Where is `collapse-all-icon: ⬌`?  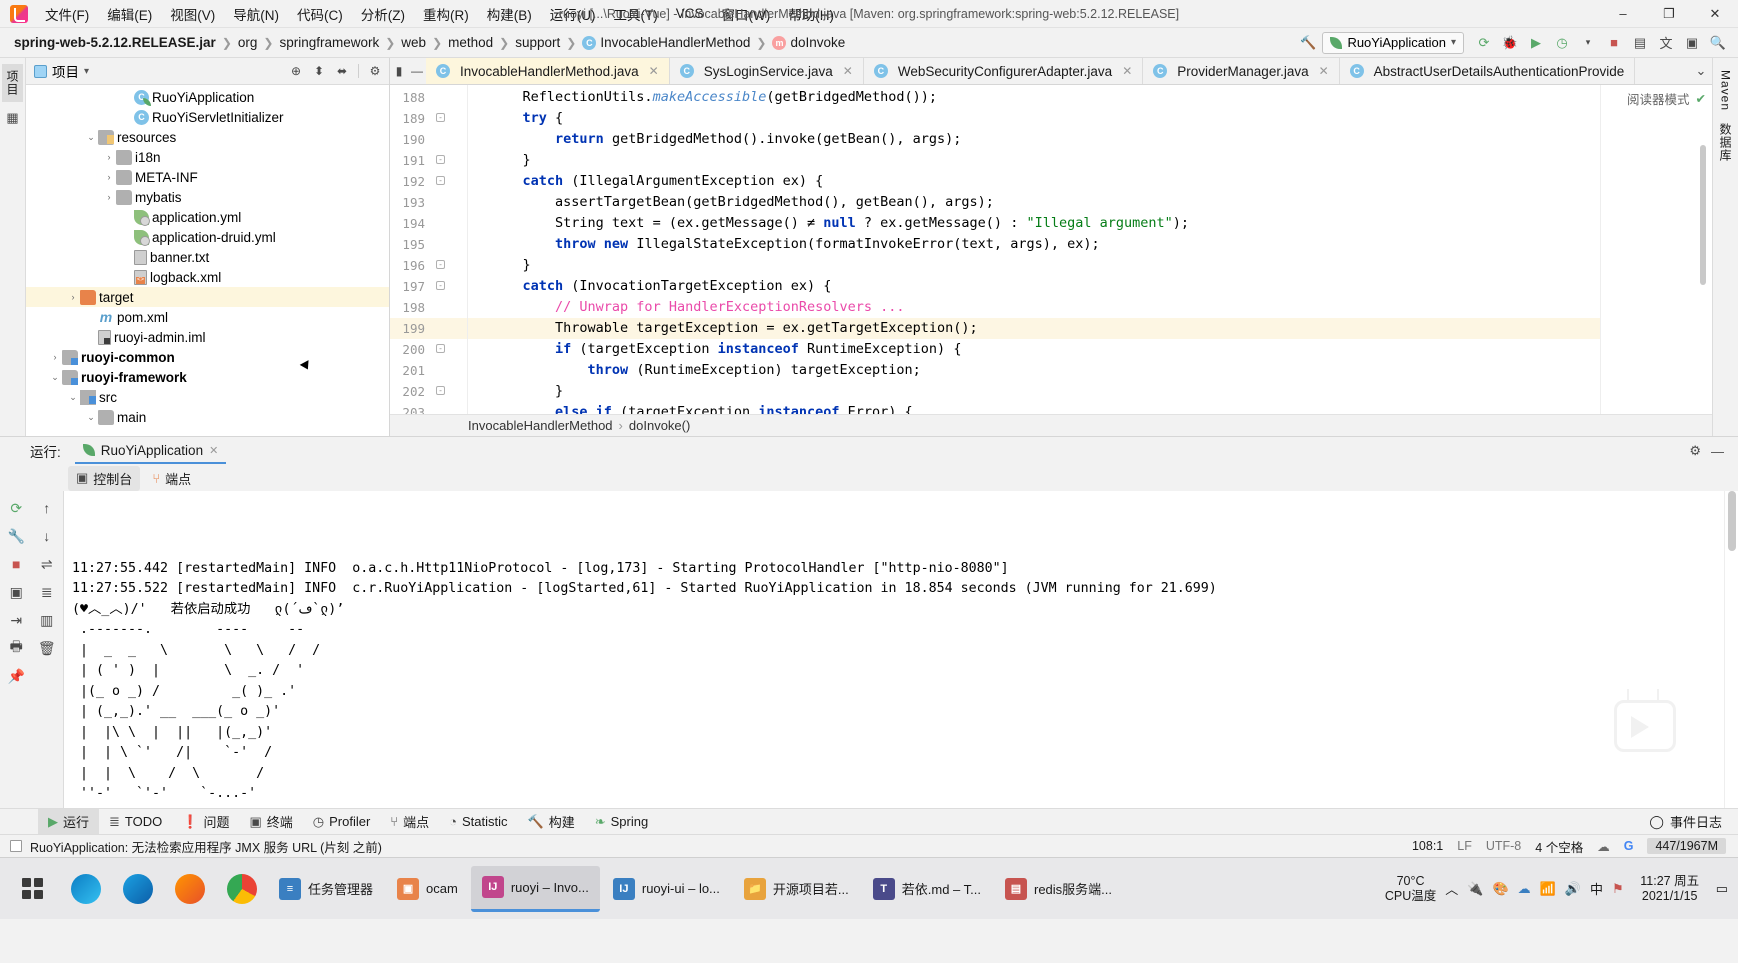 collapse-all-icon: ⬌ is located at coordinates (342, 71).